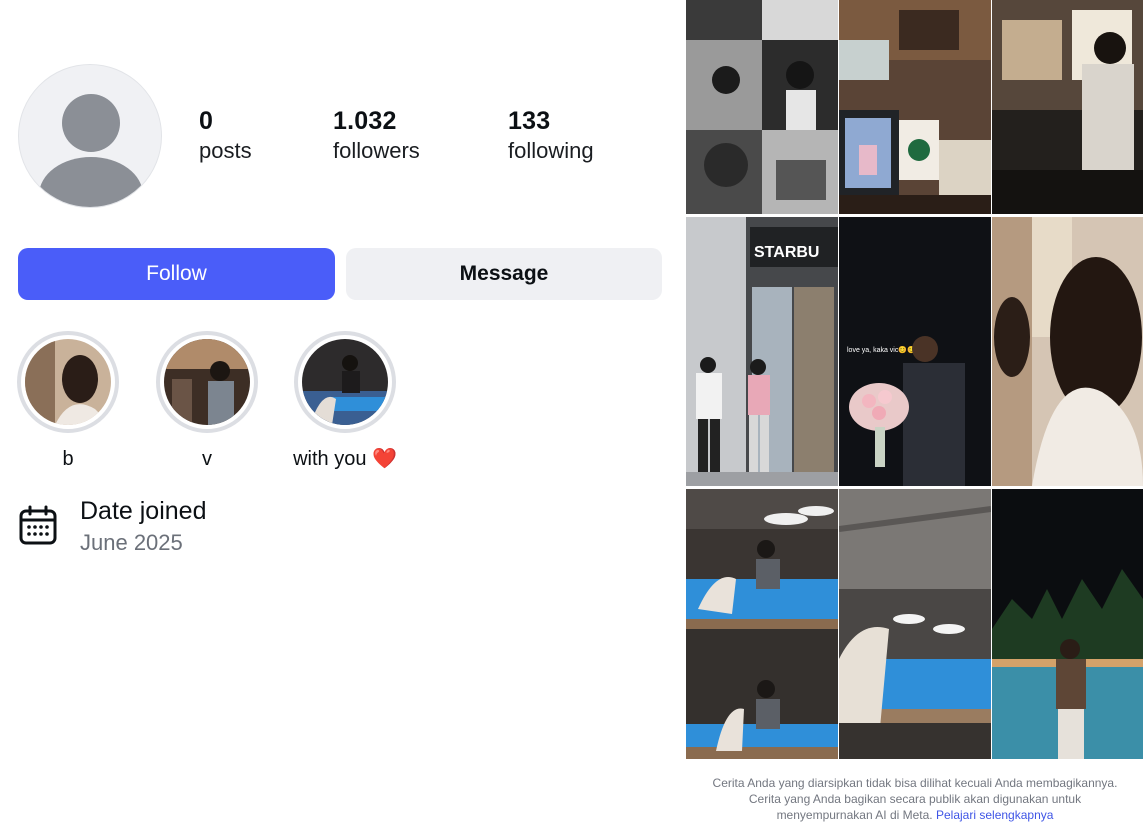 Image resolution: width=1143 pixels, height=828 pixels. What do you see at coordinates (786, 252) in the screenshot?
I see `starbucks-sign-text: STARBU` at bounding box center [786, 252].